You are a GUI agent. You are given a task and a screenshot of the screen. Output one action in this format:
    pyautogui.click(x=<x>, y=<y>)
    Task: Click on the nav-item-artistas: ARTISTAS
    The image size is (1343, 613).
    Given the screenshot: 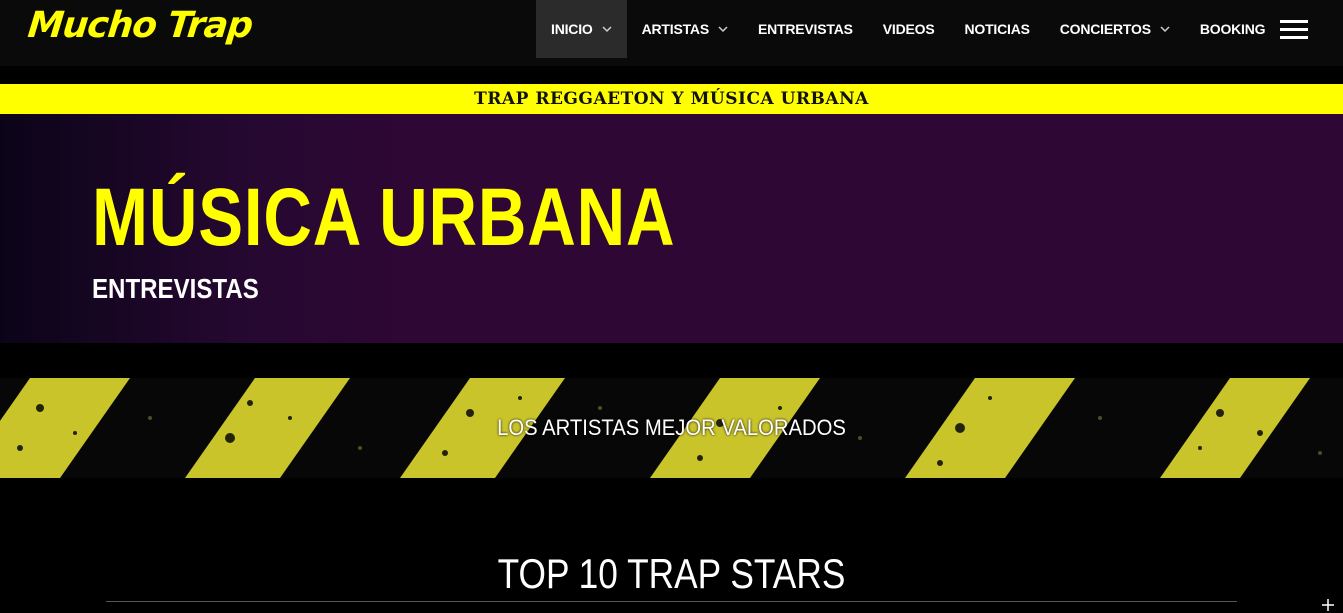 What is the action you would take?
    pyautogui.click(x=685, y=29)
    